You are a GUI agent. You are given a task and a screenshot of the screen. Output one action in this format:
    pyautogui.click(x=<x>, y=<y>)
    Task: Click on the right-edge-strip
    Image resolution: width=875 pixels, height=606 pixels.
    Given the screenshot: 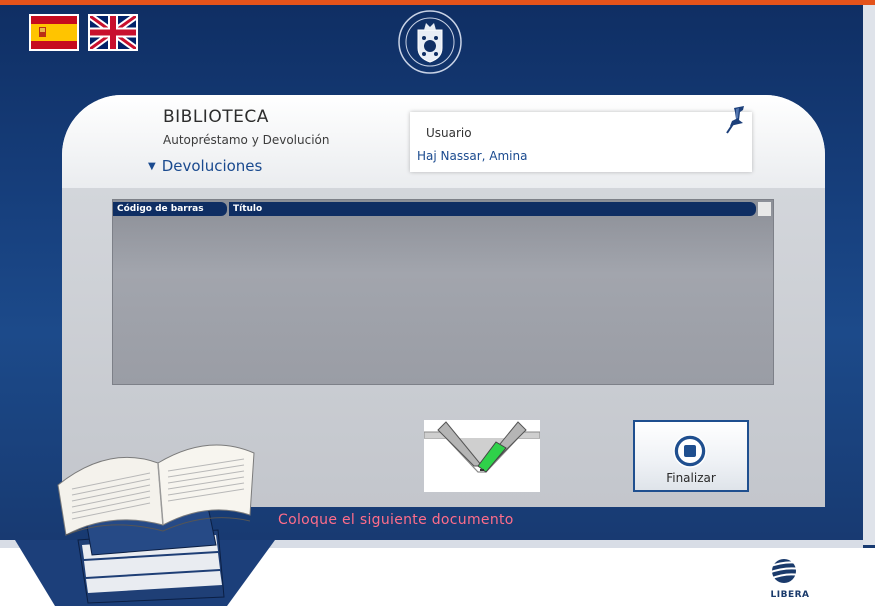 What is the action you would take?
    pyautogui.click(x=869, y=275)
    